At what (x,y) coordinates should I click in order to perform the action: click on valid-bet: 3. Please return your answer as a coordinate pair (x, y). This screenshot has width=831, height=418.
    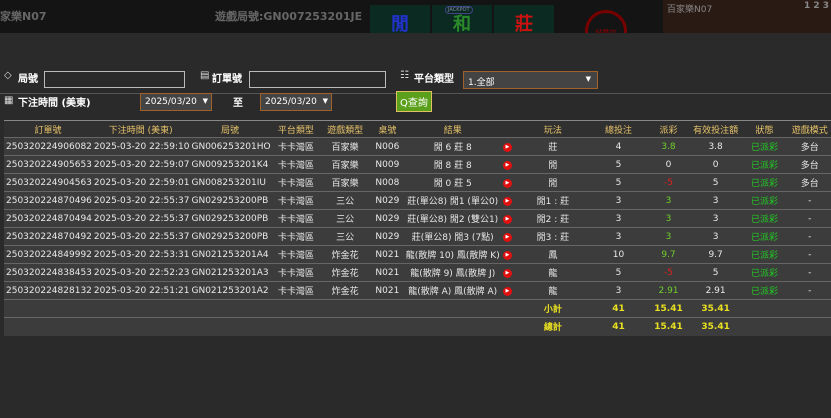
    Looking at the image, I should click on (715, 200).